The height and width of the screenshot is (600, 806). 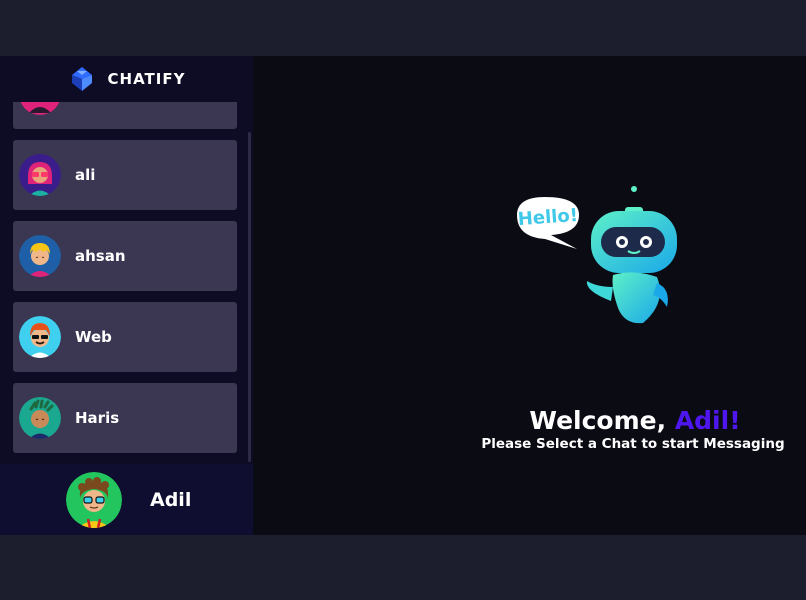 I want to click on current-user-bar: Adil, so click(x=126, y=499).